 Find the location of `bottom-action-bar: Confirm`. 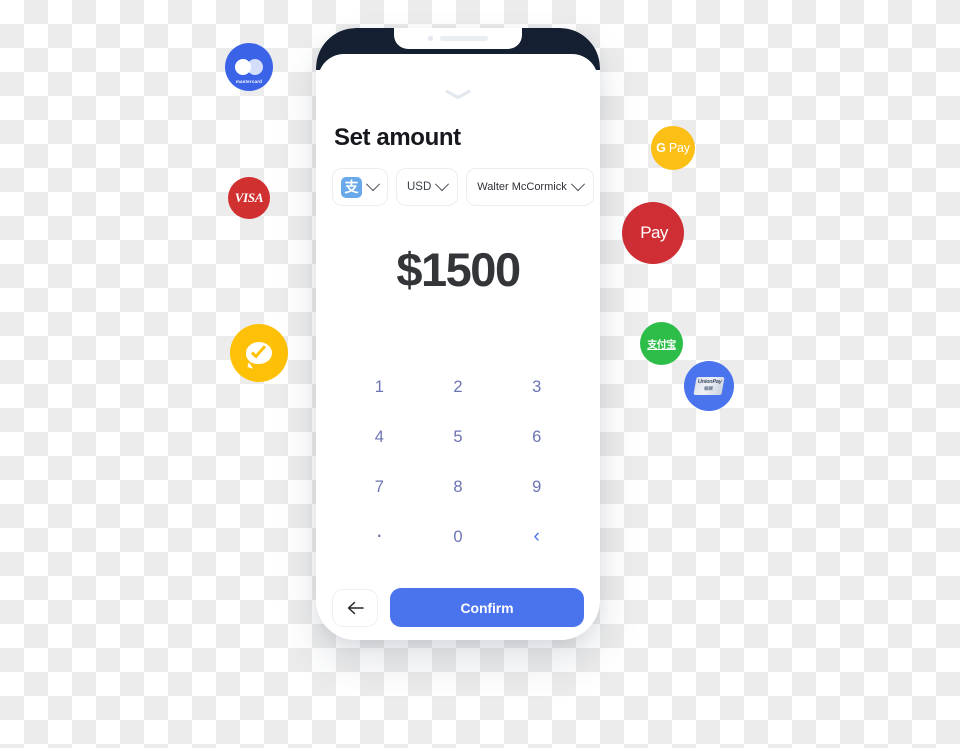

bottom-action-bar: Confirm is located at coordinates (458, 607).